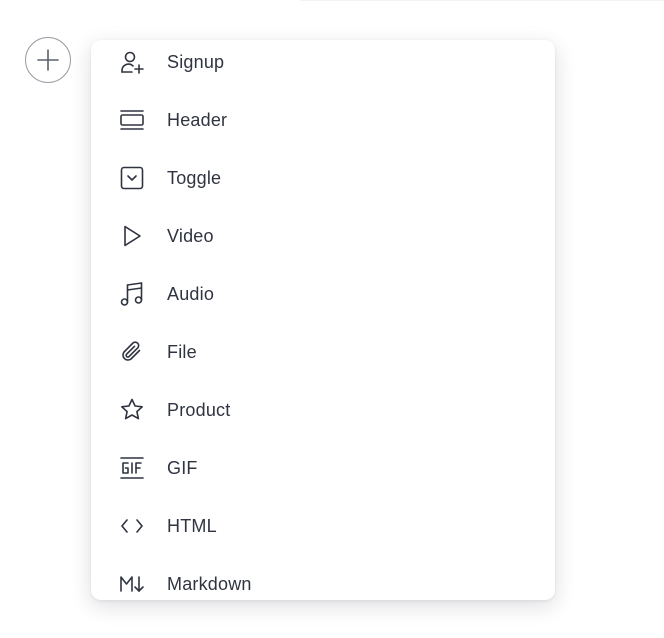 The width and height of the screenshot is (664, 638). I want to click on menu-item-label: Video, so click(190, 235).